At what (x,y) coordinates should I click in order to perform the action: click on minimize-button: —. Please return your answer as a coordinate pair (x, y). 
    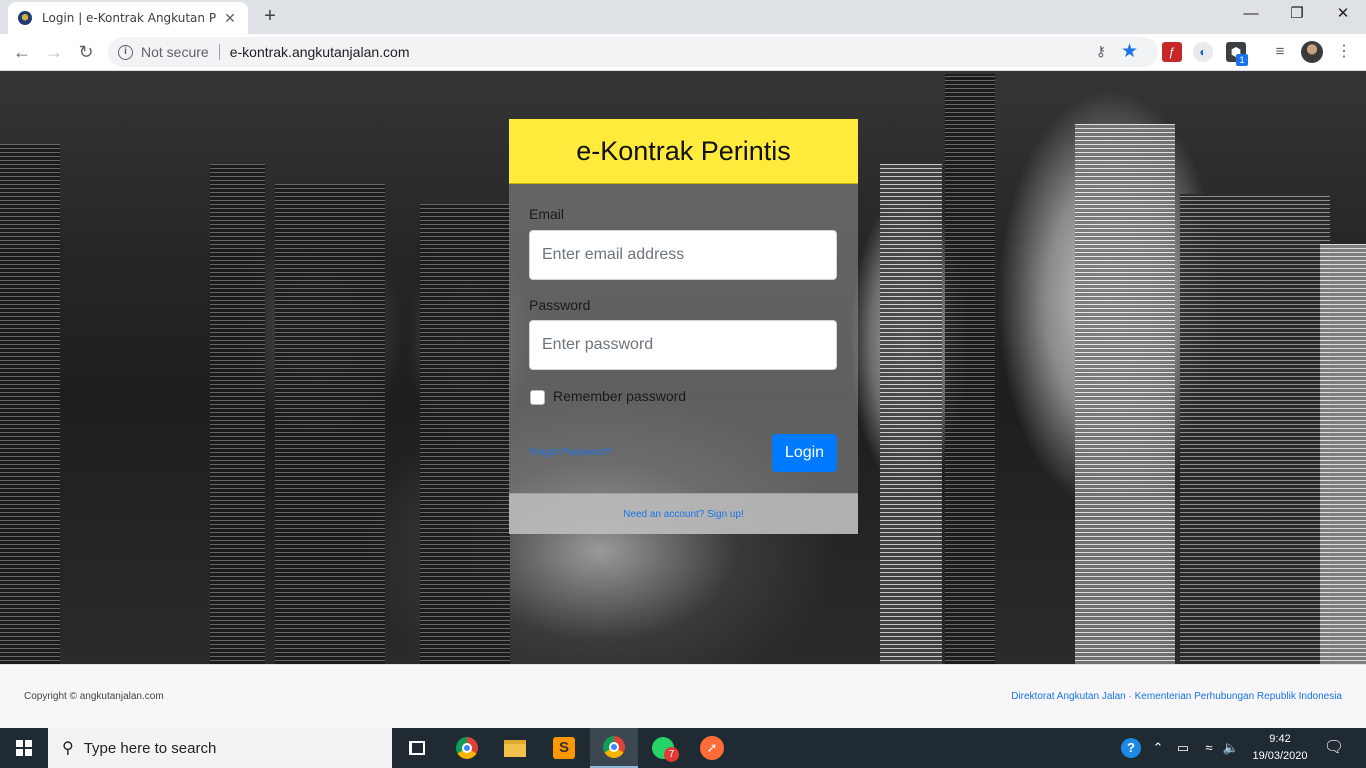
    Looking at the image, I should click on (1251, 15).